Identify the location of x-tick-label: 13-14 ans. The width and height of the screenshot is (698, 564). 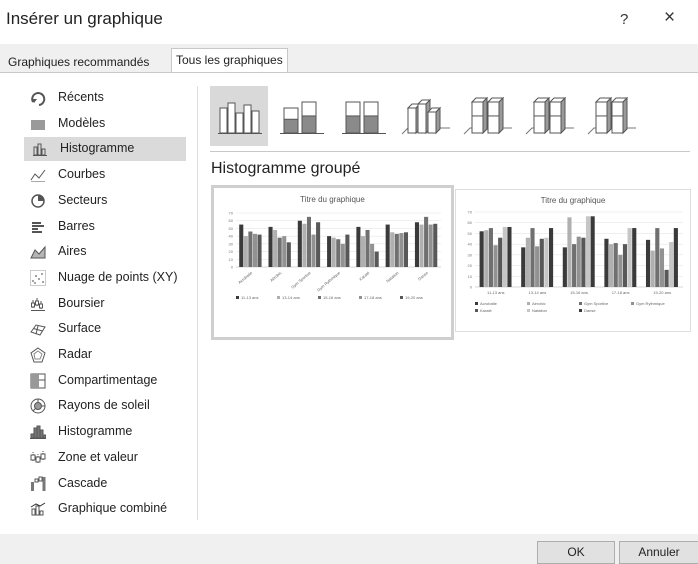
(538, 292).